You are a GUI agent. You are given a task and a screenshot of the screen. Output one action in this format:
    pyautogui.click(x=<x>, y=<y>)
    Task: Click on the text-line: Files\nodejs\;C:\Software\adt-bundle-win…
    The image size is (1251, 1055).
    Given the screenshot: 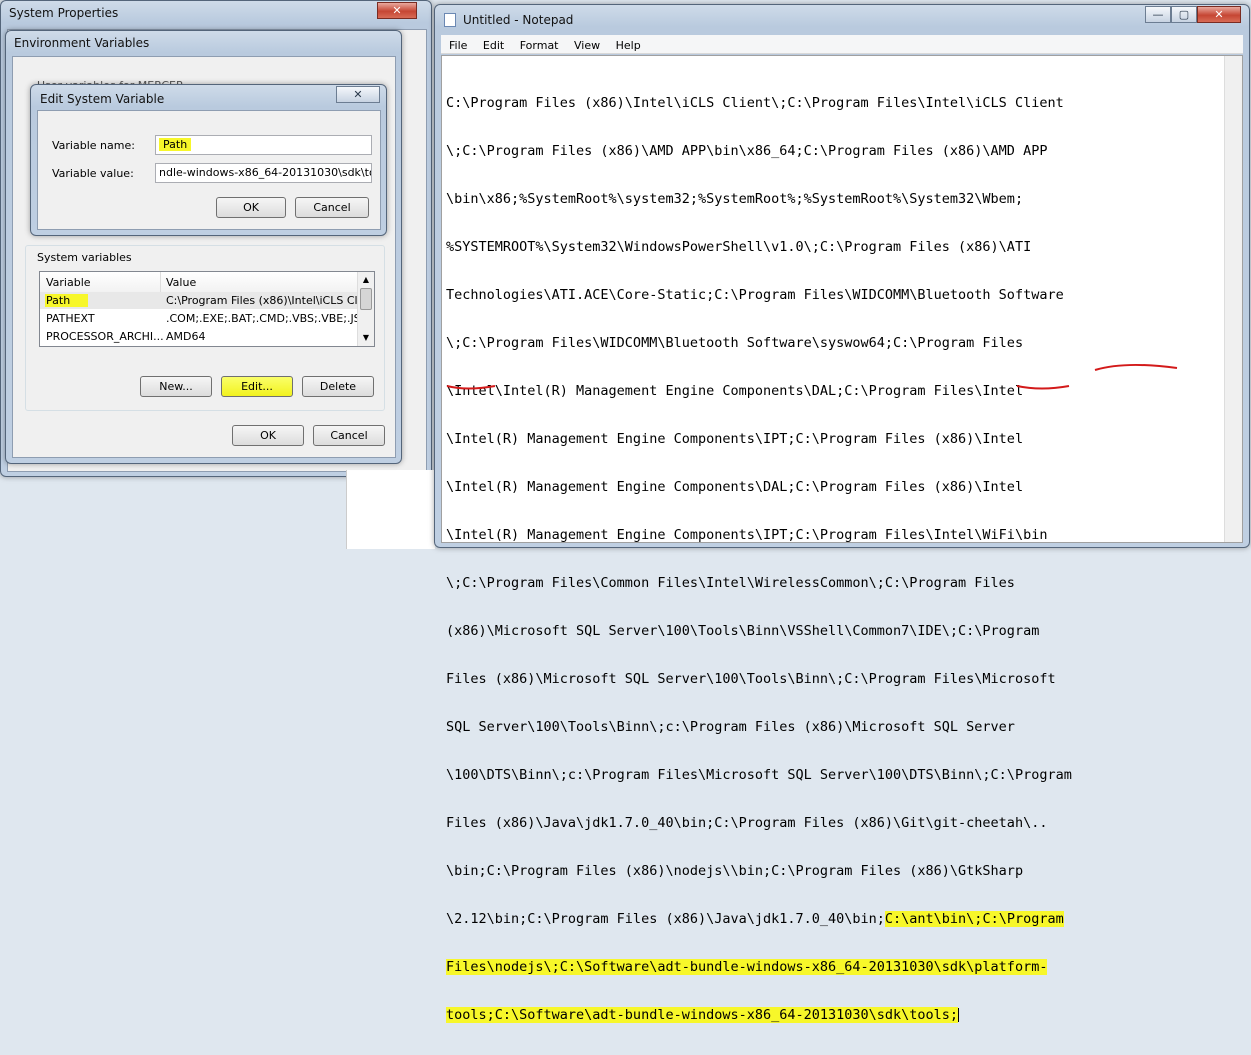 What is the action you would take?
    pyautogui.click(x=826, y=967)
    